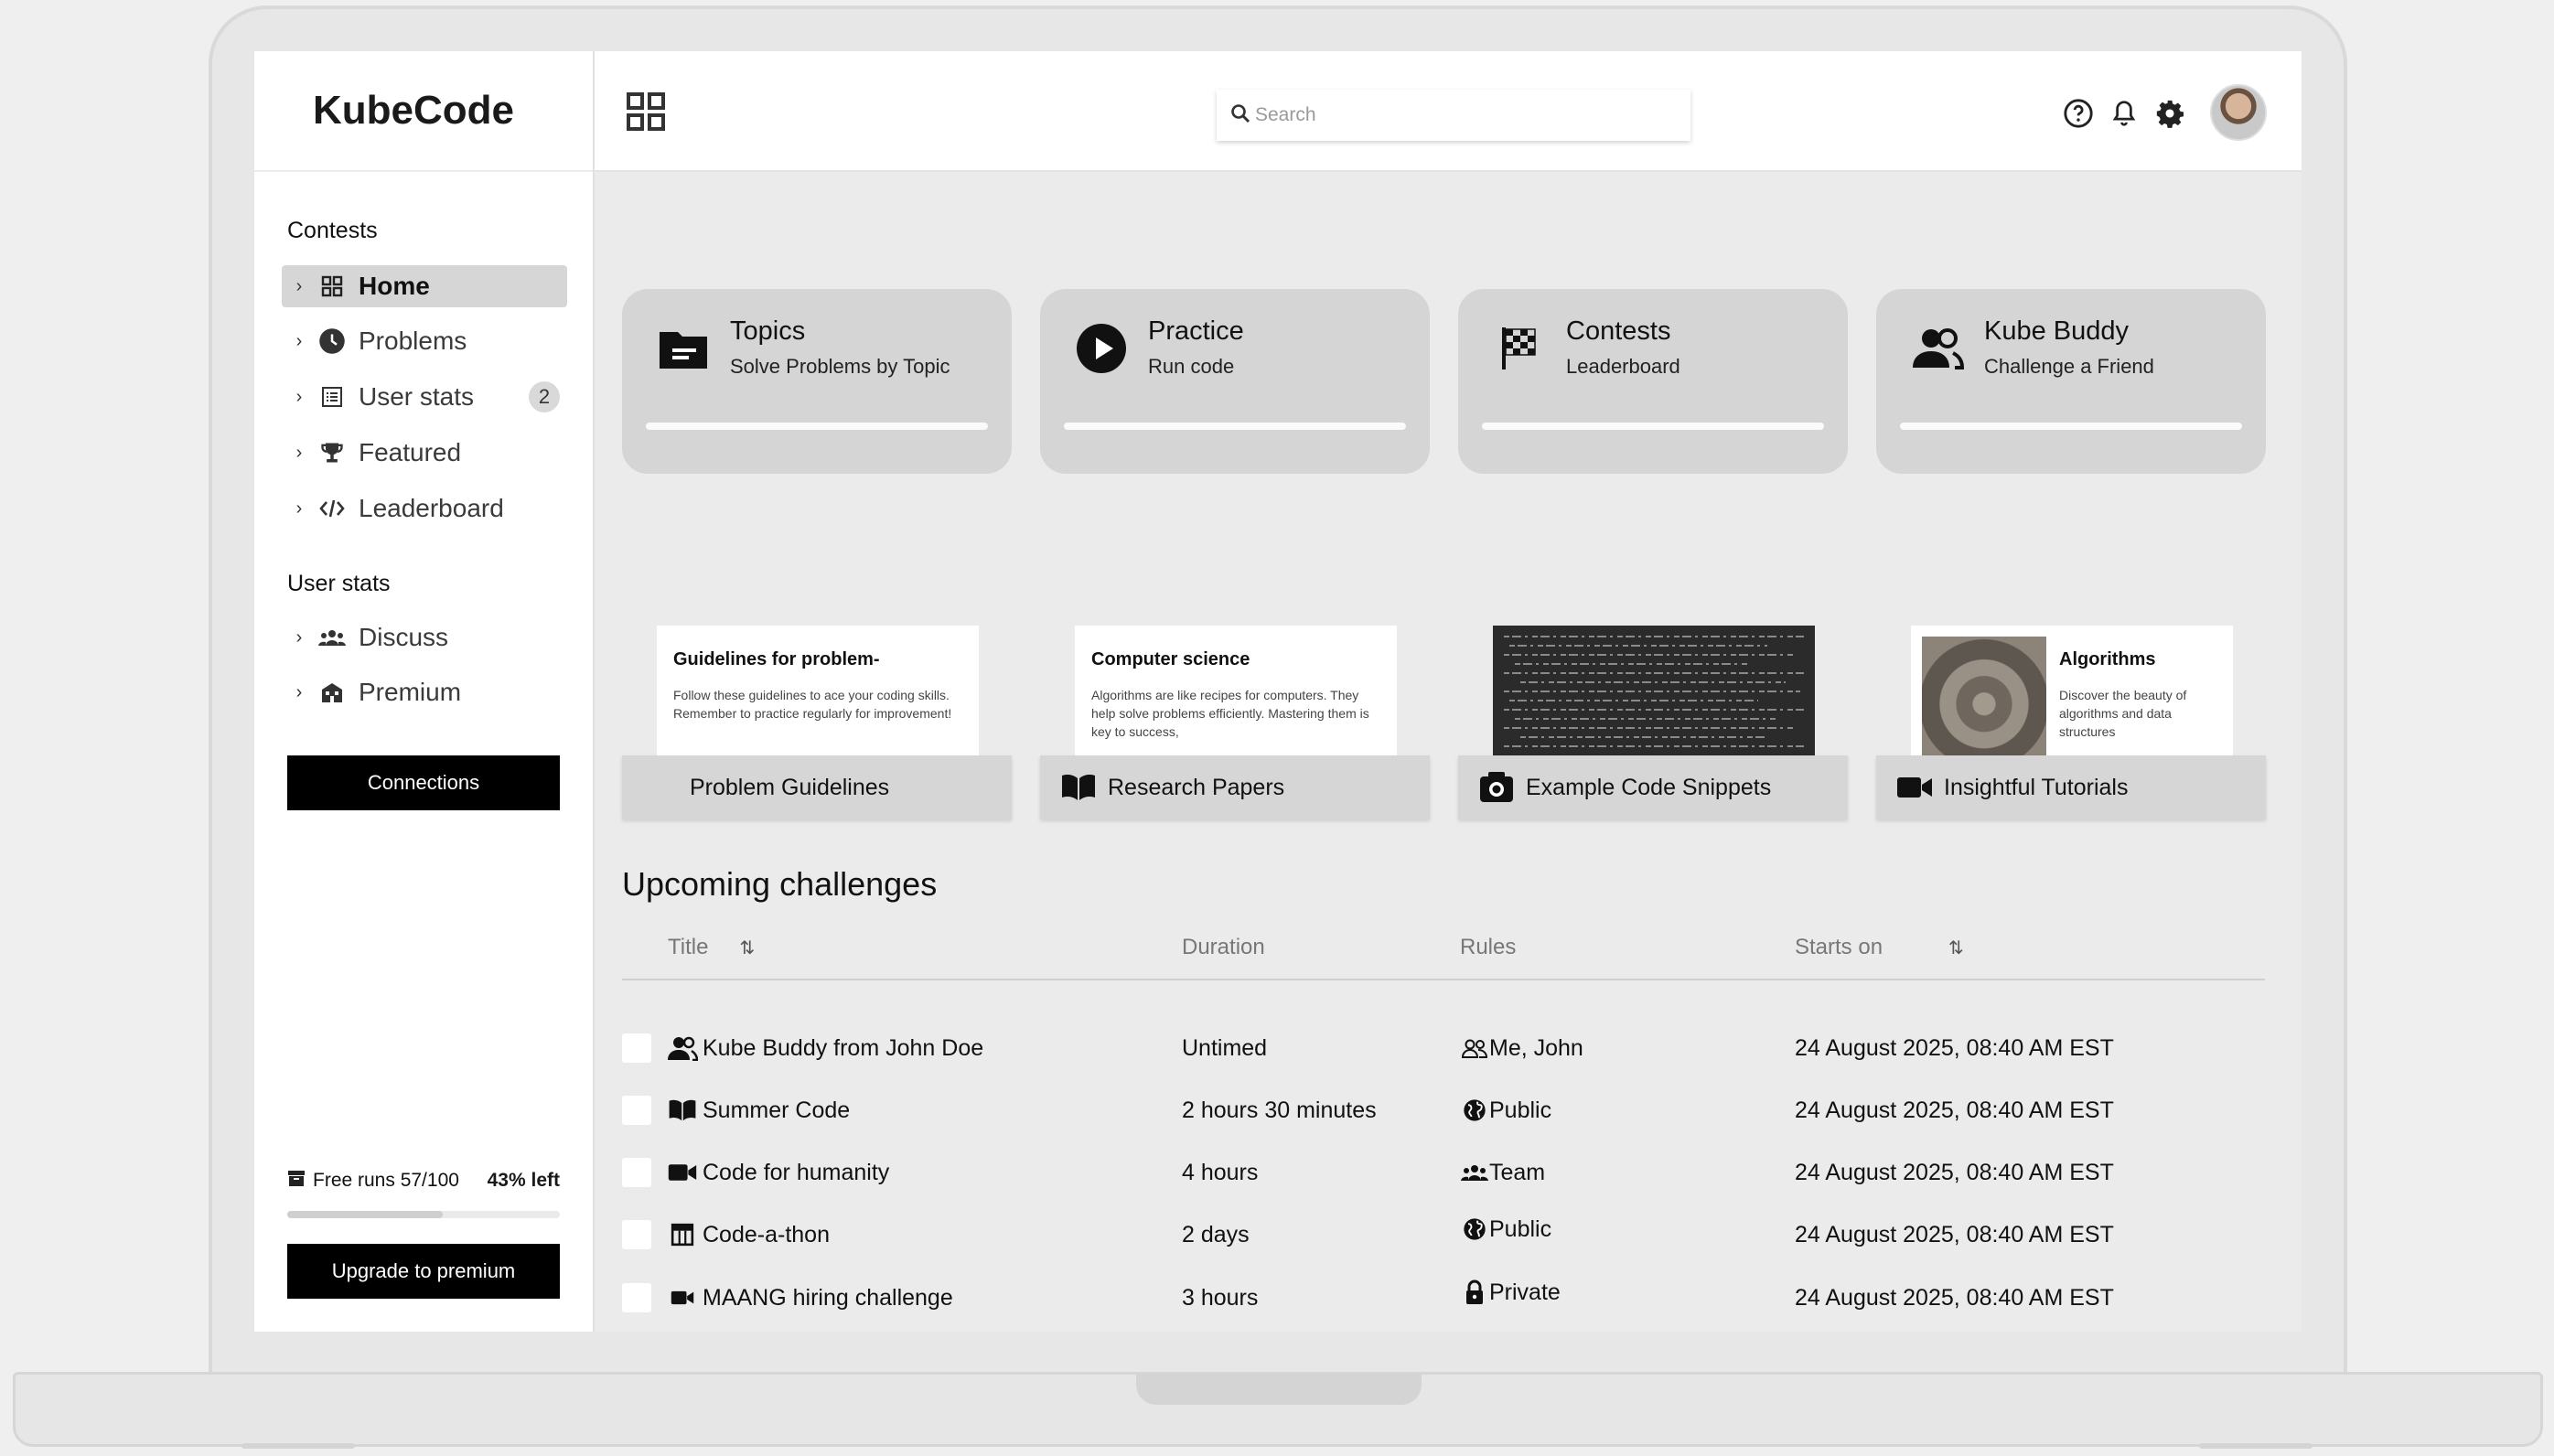  Describe the element at coordinates (339, 583) in the screenshot. I see `sidebar-section-title: User stats` at that location.